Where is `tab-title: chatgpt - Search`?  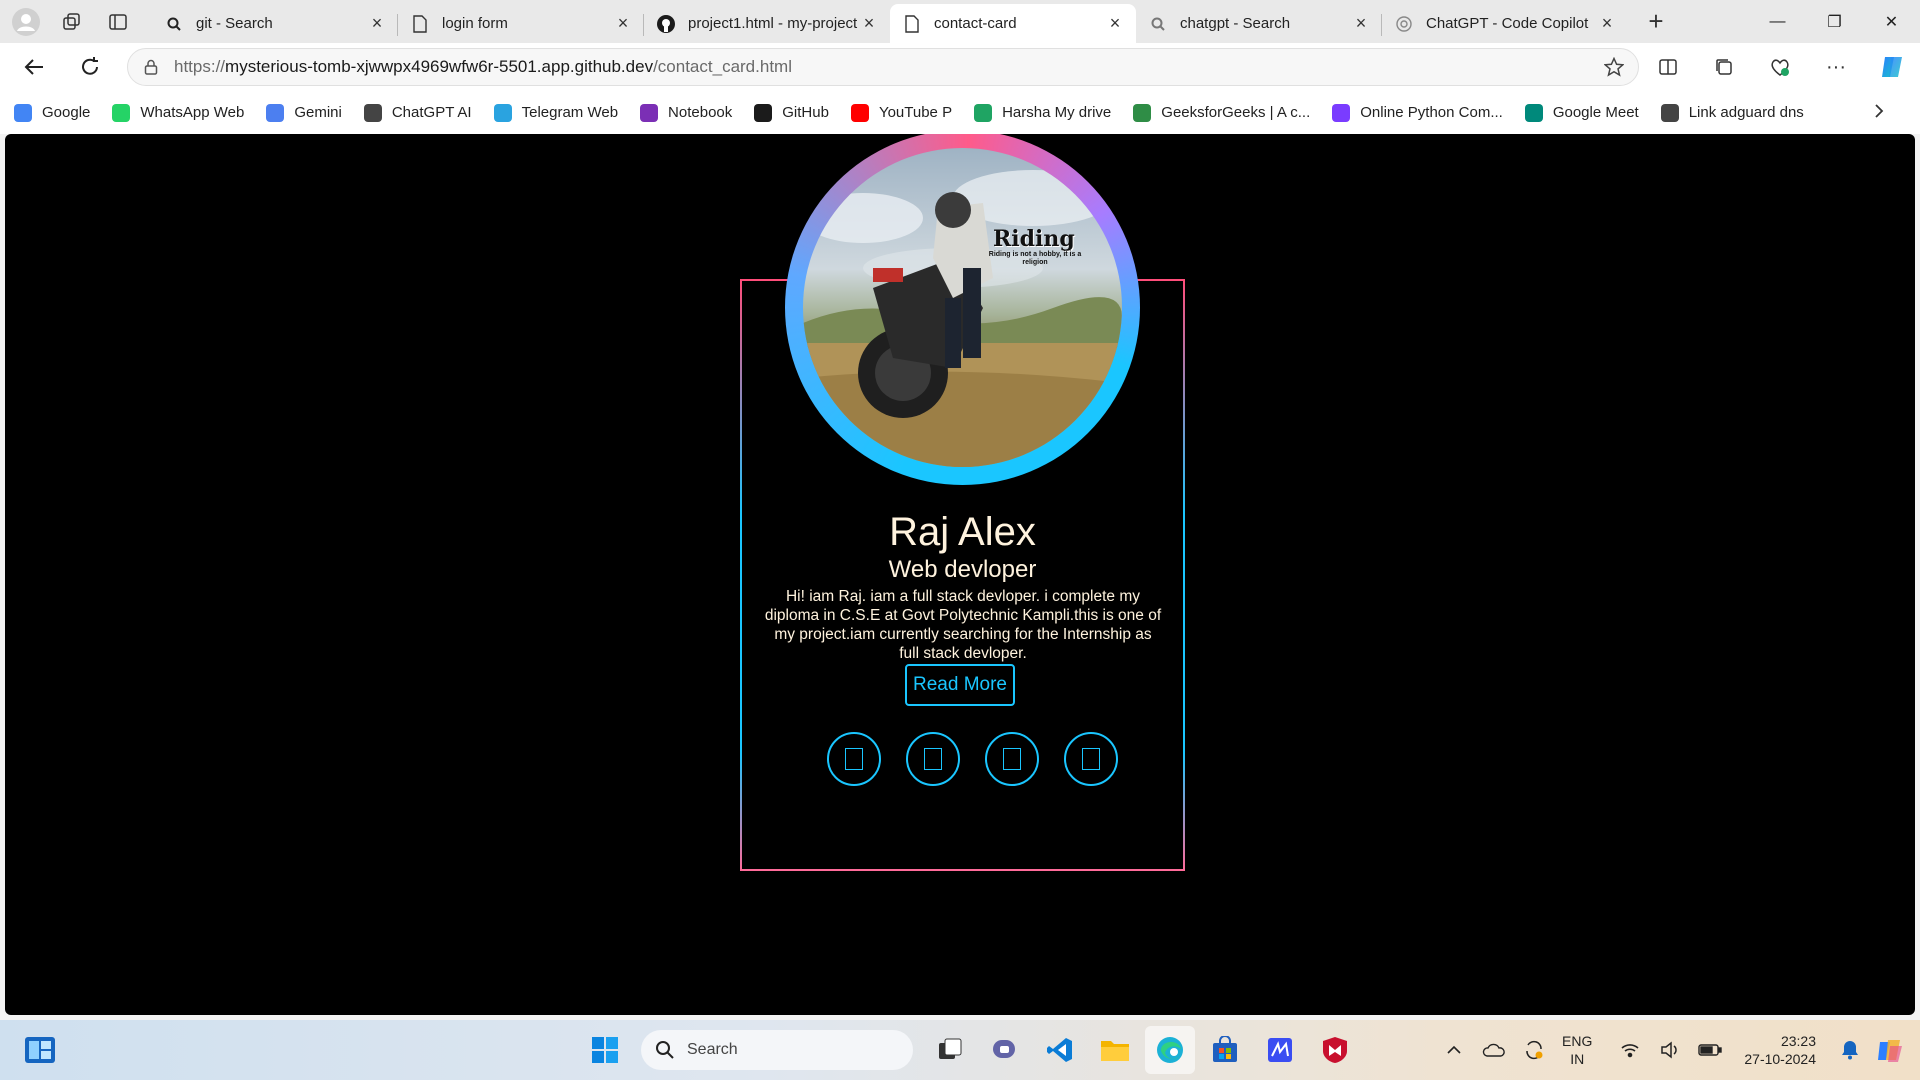 tab-title: chatgpt - Search is located at coordinates (1235, 23).